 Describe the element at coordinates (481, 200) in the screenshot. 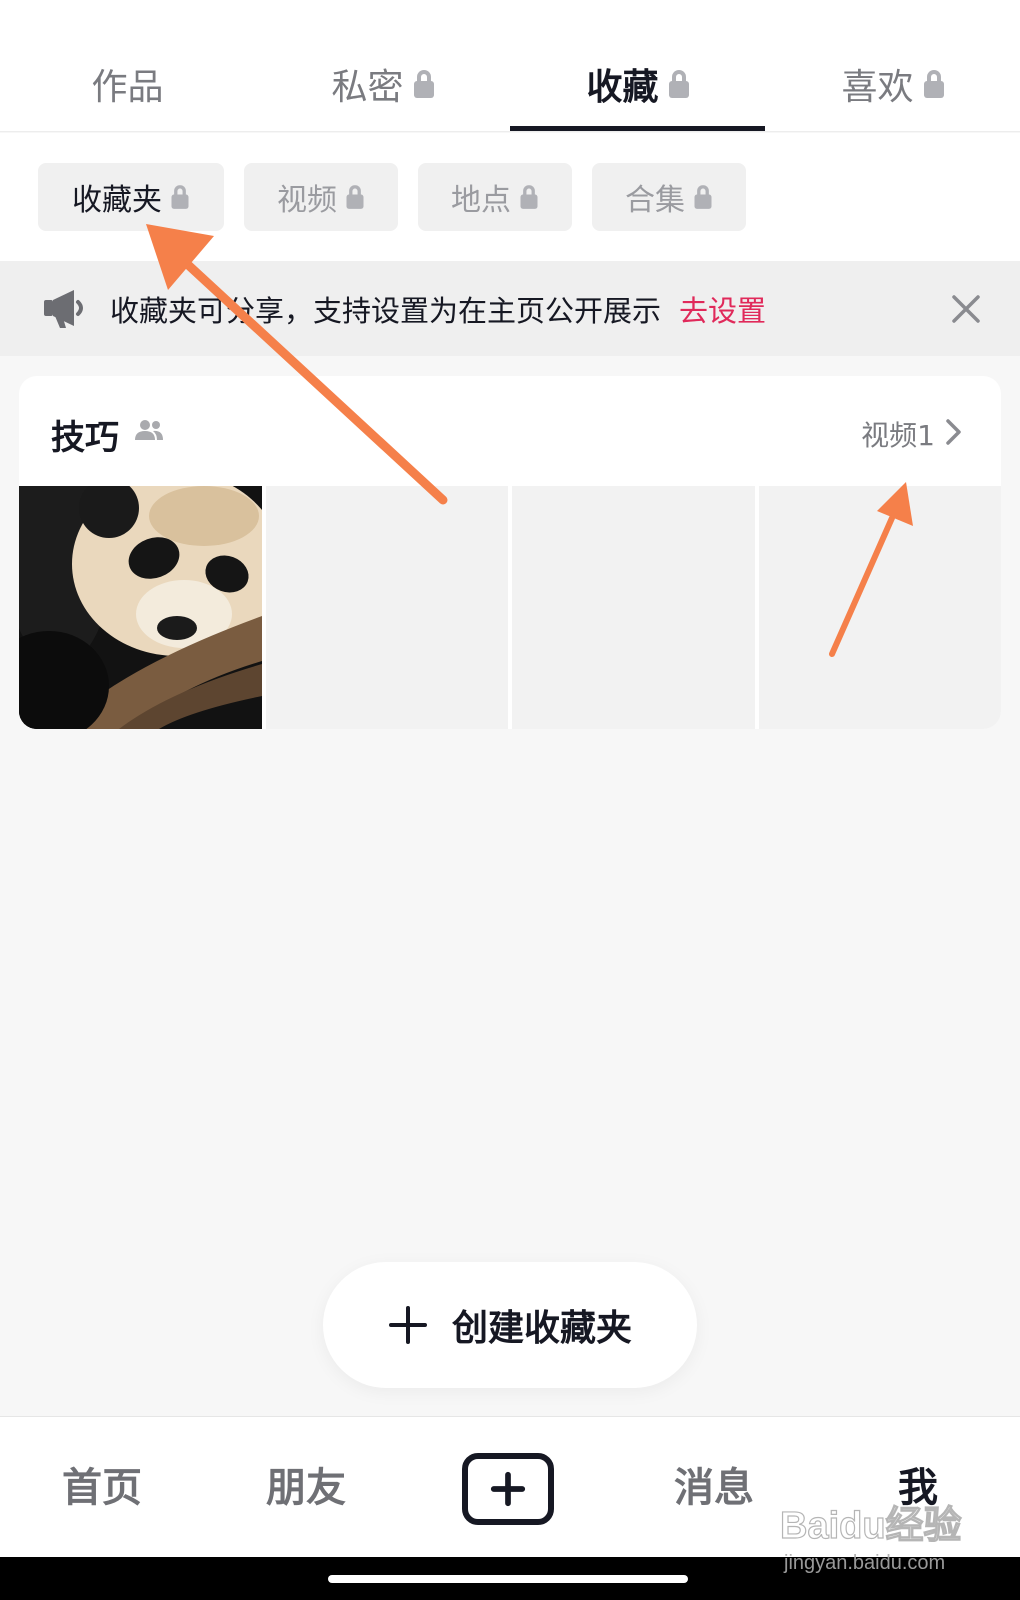

I see `chip-label: 地点` at that location.